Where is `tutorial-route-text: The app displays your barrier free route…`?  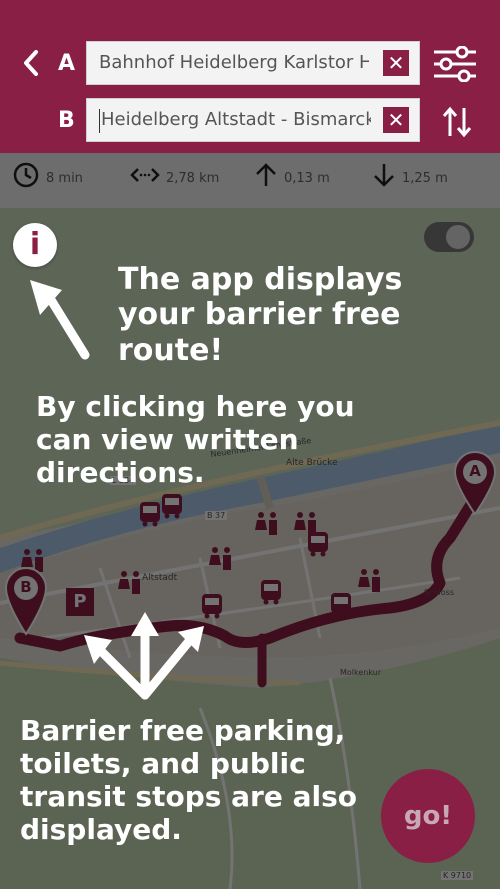
tutorial-route-text: The app displays your barrier free route… is located at coordinates (260, 315).